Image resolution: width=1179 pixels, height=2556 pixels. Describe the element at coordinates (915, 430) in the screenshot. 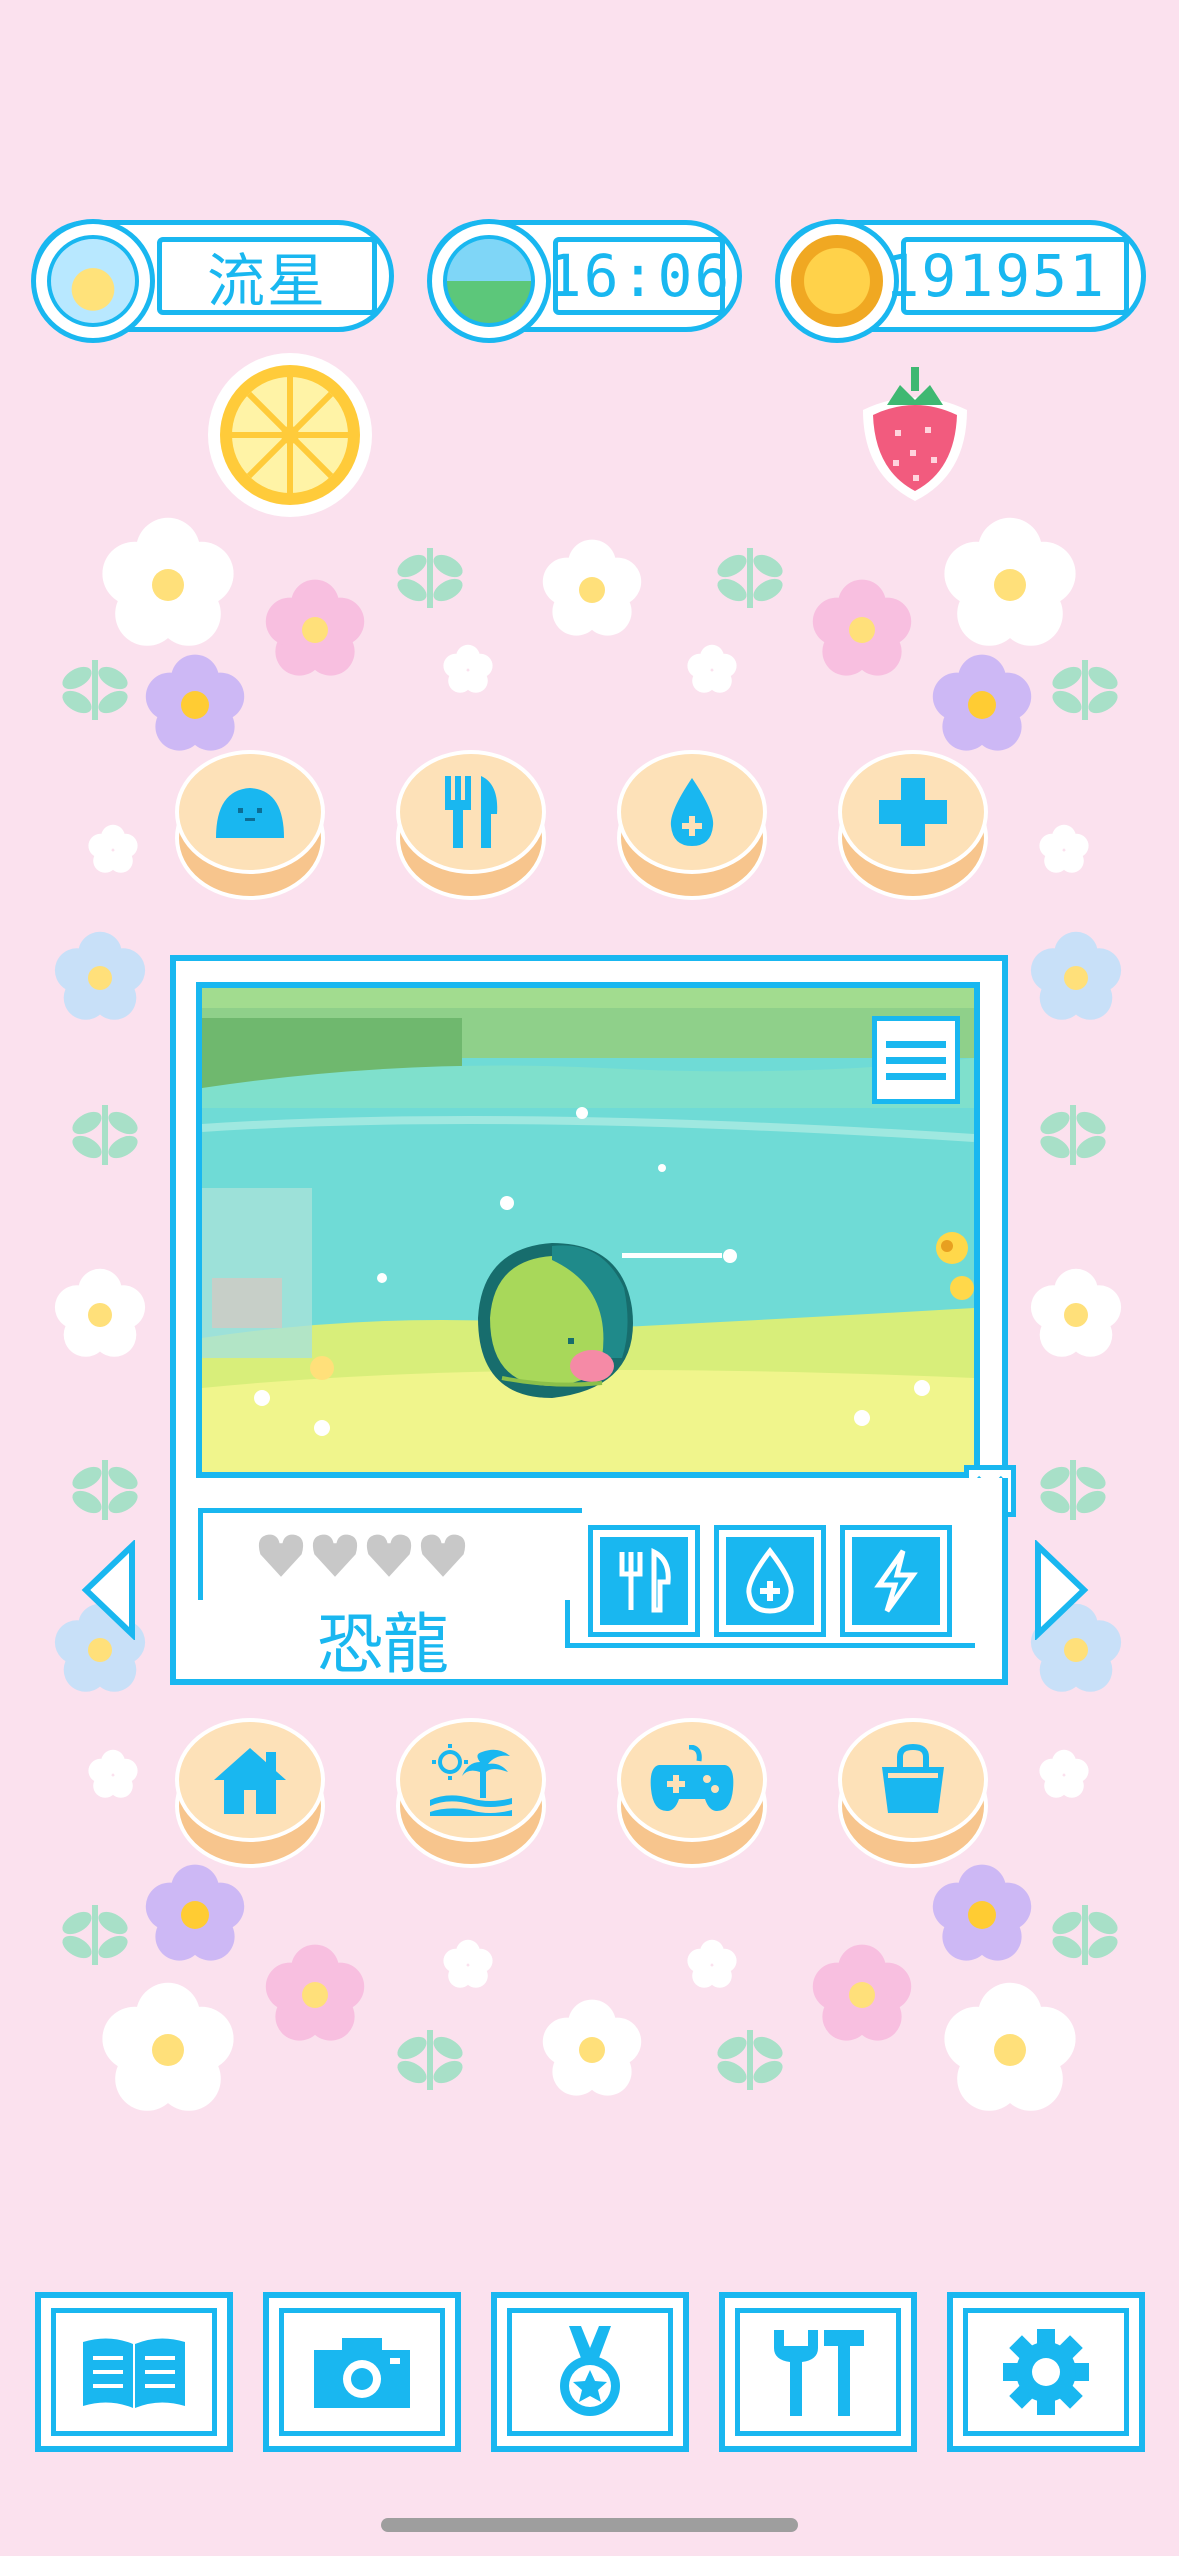

I see `strawberry-icon` at that location.